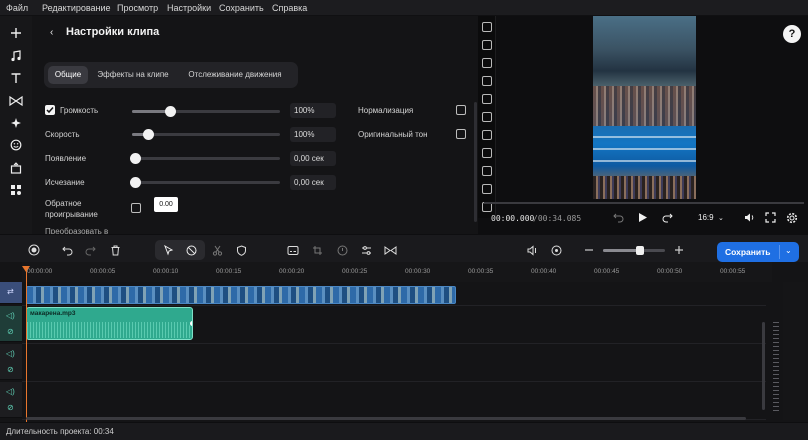  Describe the element at coordinates (135, 182) in the screenshot. I see `fade-out-slider-knob` at that location.